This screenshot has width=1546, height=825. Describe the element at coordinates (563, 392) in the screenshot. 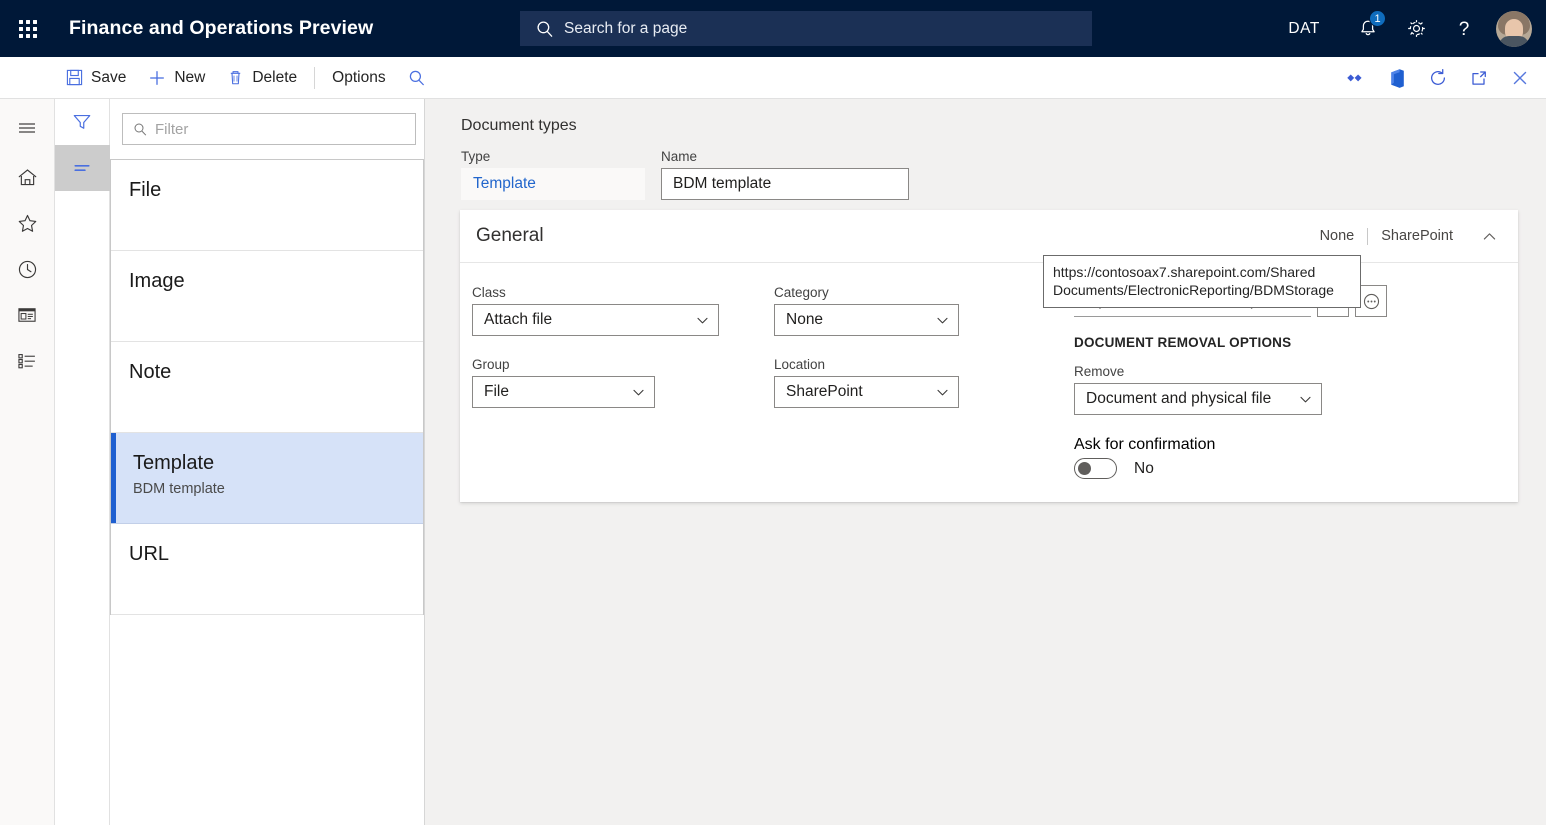

I see `group-dropdown: File` at that location.